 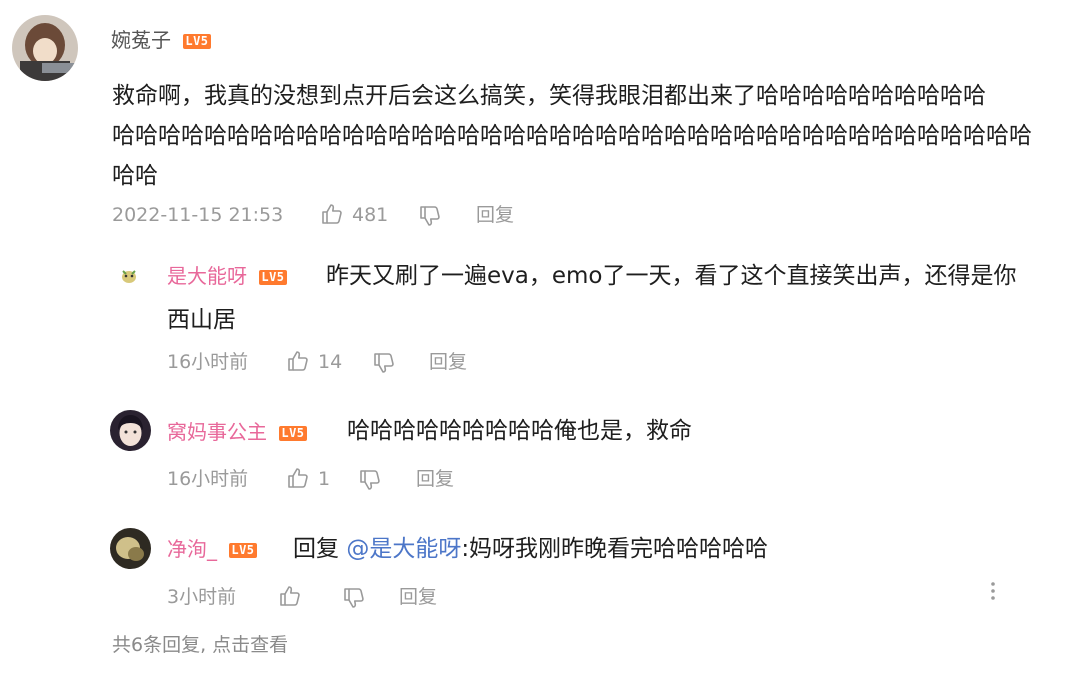 I want to click on username-text: 婉菟子, so click(x=141, y=40).